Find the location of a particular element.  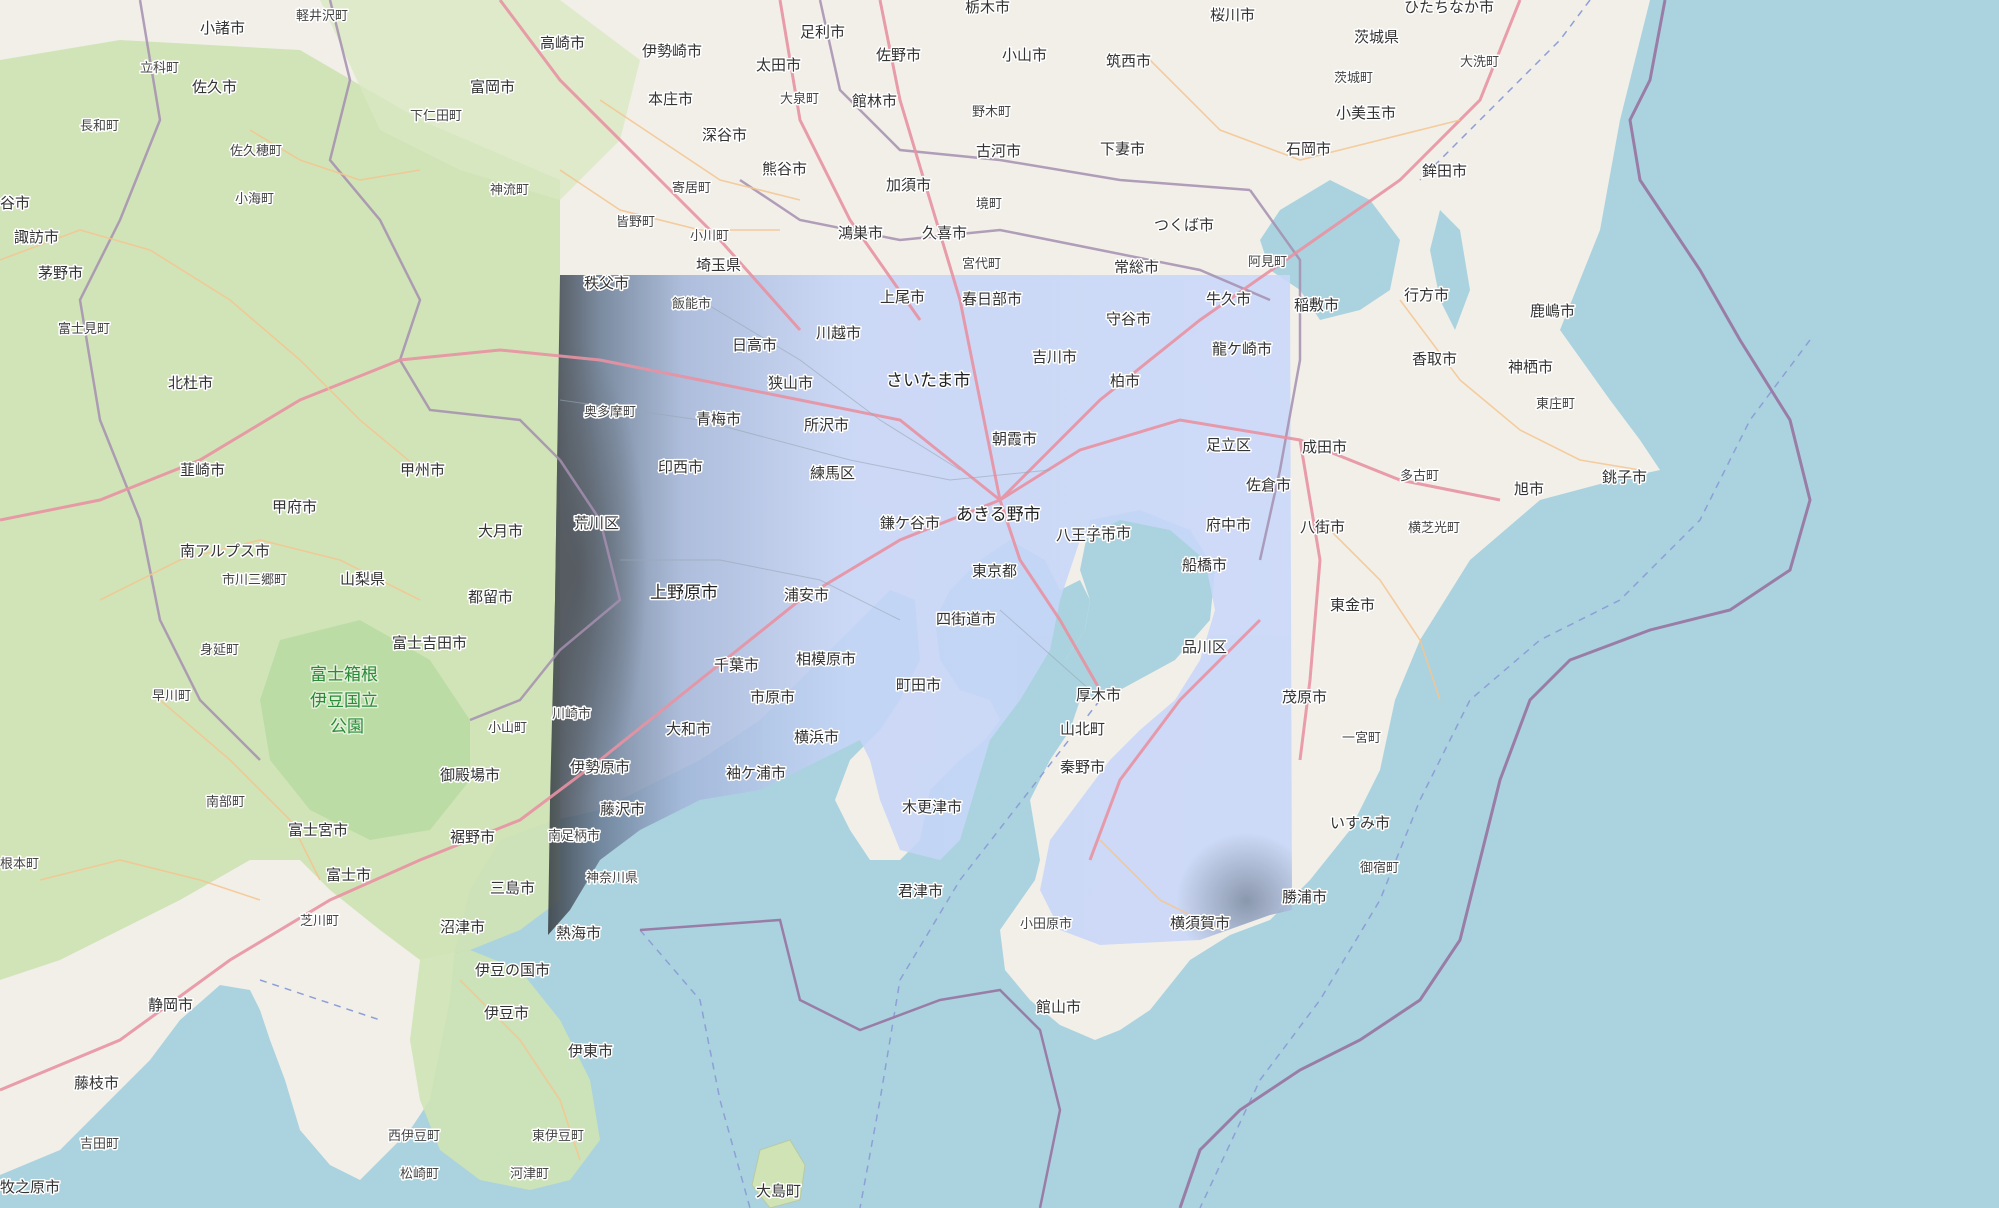

map-label: 大泉町 is located at coordinates (799, 99).